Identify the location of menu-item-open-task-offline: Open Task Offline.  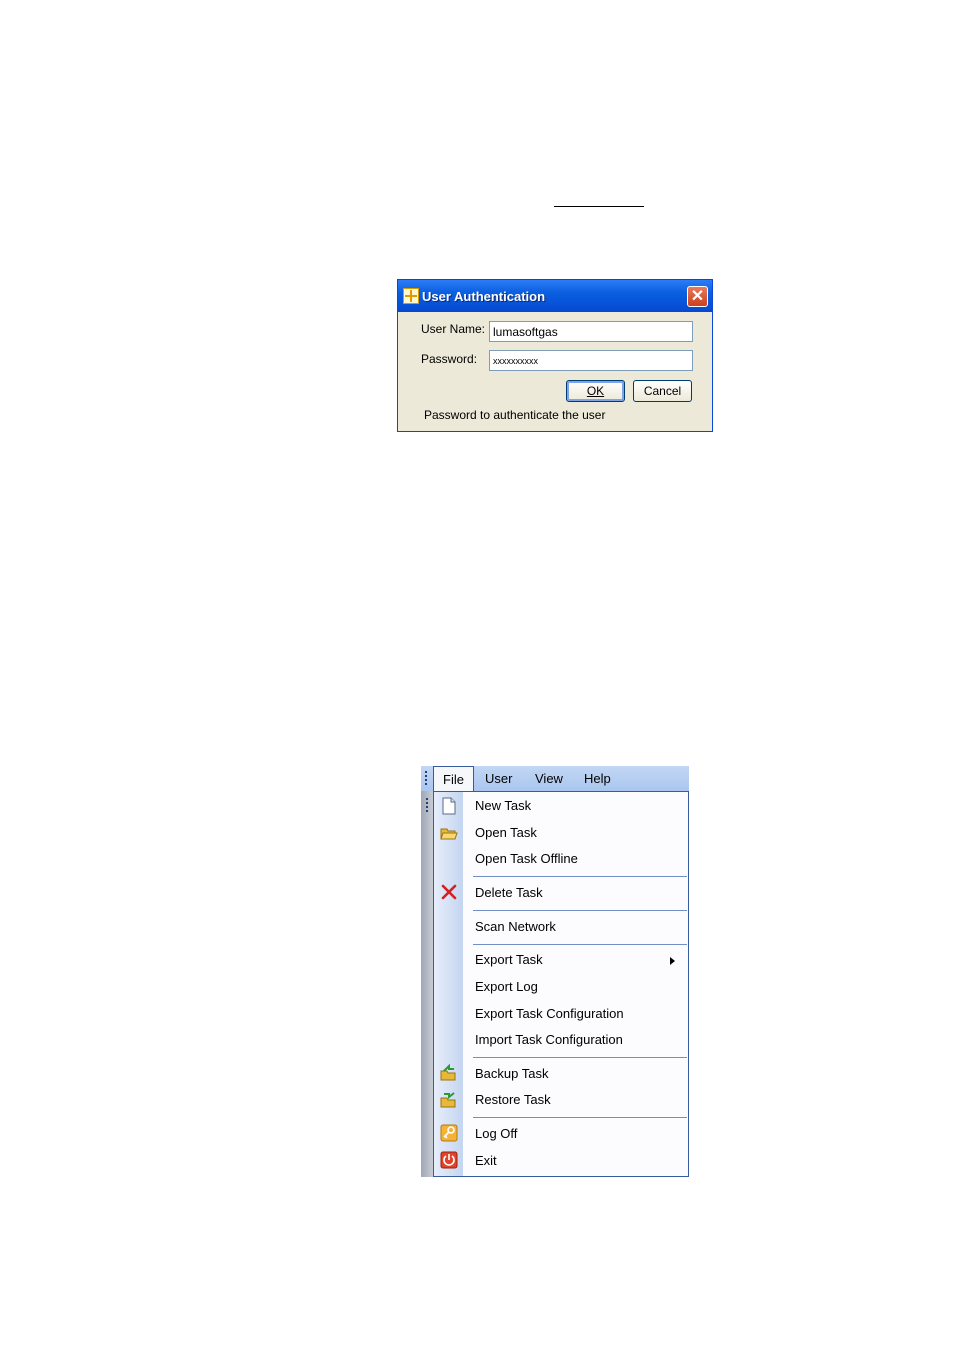
(526, 858).